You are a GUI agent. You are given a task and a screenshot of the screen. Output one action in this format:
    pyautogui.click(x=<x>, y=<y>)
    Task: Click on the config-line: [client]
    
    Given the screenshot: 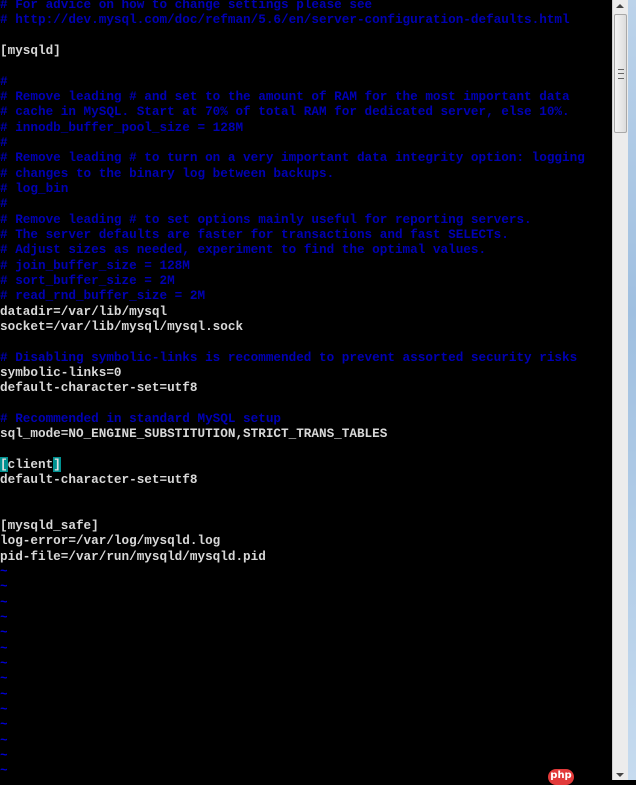 What is the action you would take?
    pyautogui.click(x=306, y=464)
    